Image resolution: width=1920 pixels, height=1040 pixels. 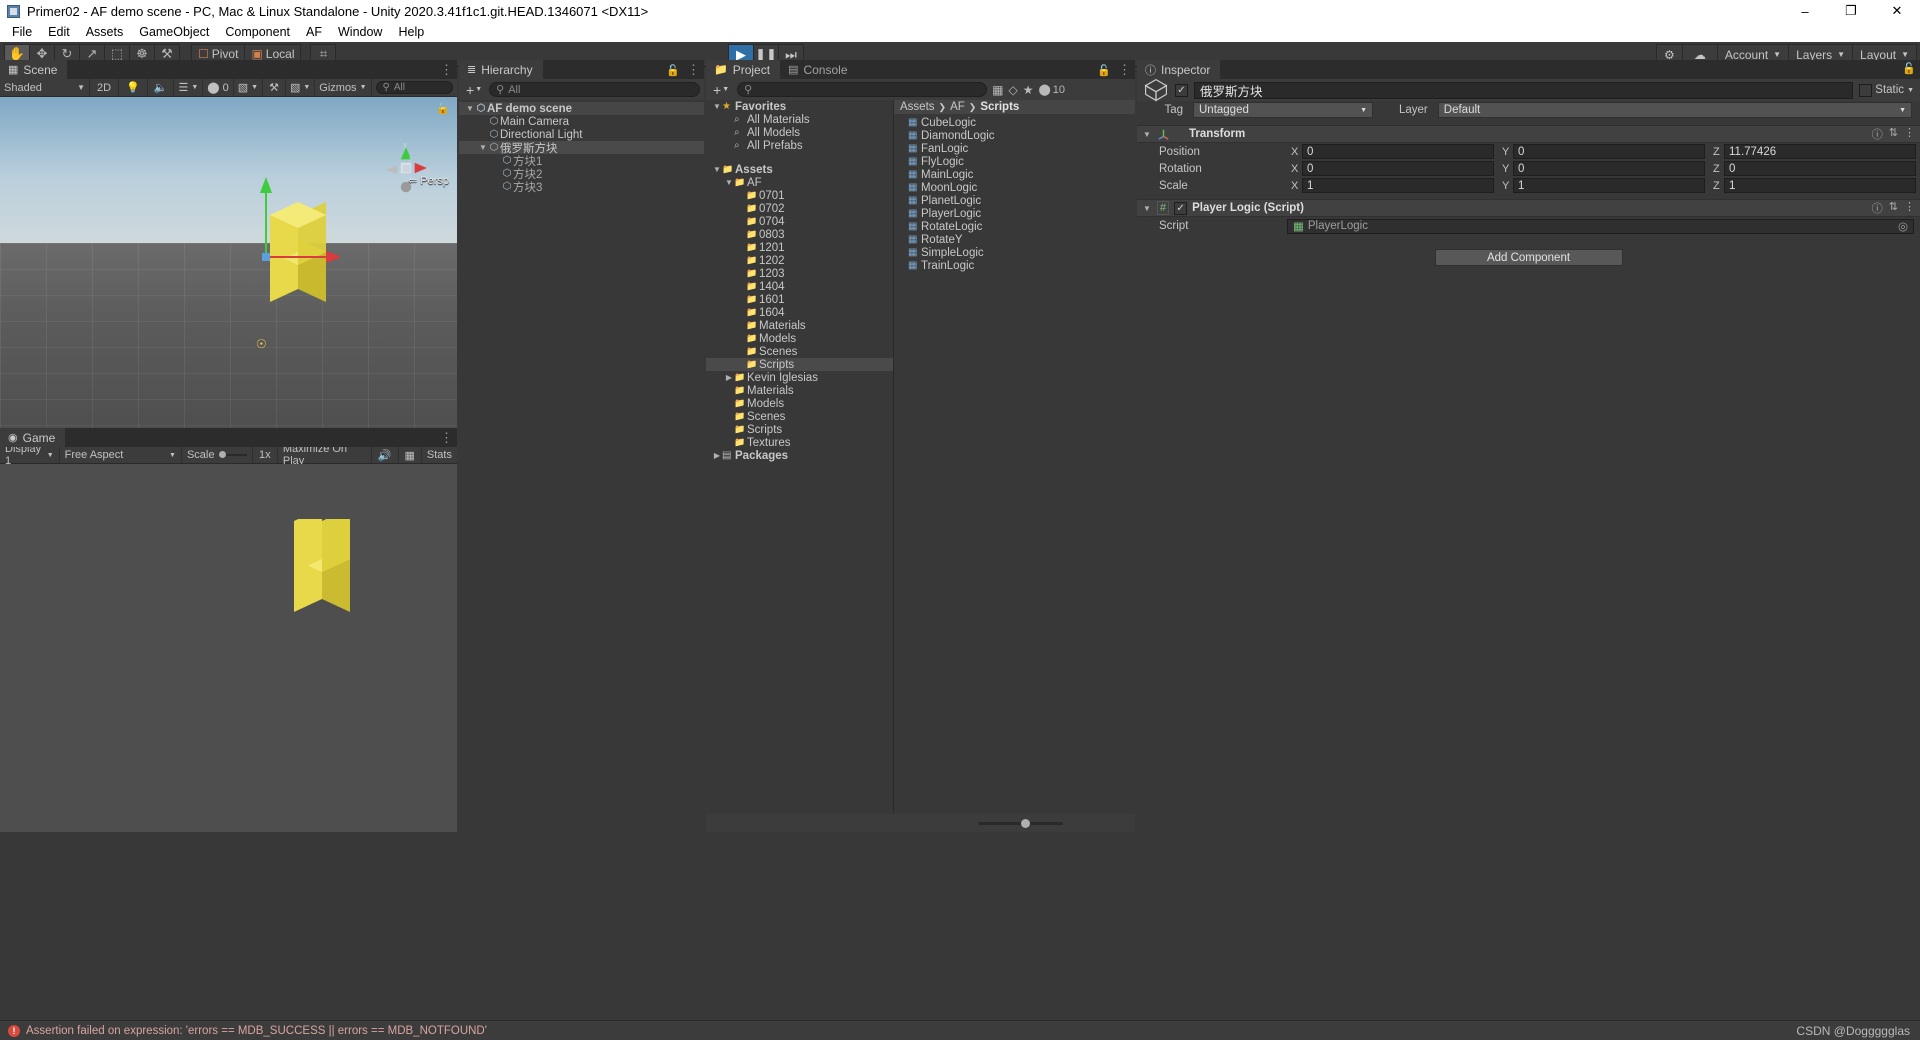 What do you see at coordinates (1181, 208) in the screenshot?
I see `component-enabled-checkbox: ✓` at bounding box center [1181, 208].